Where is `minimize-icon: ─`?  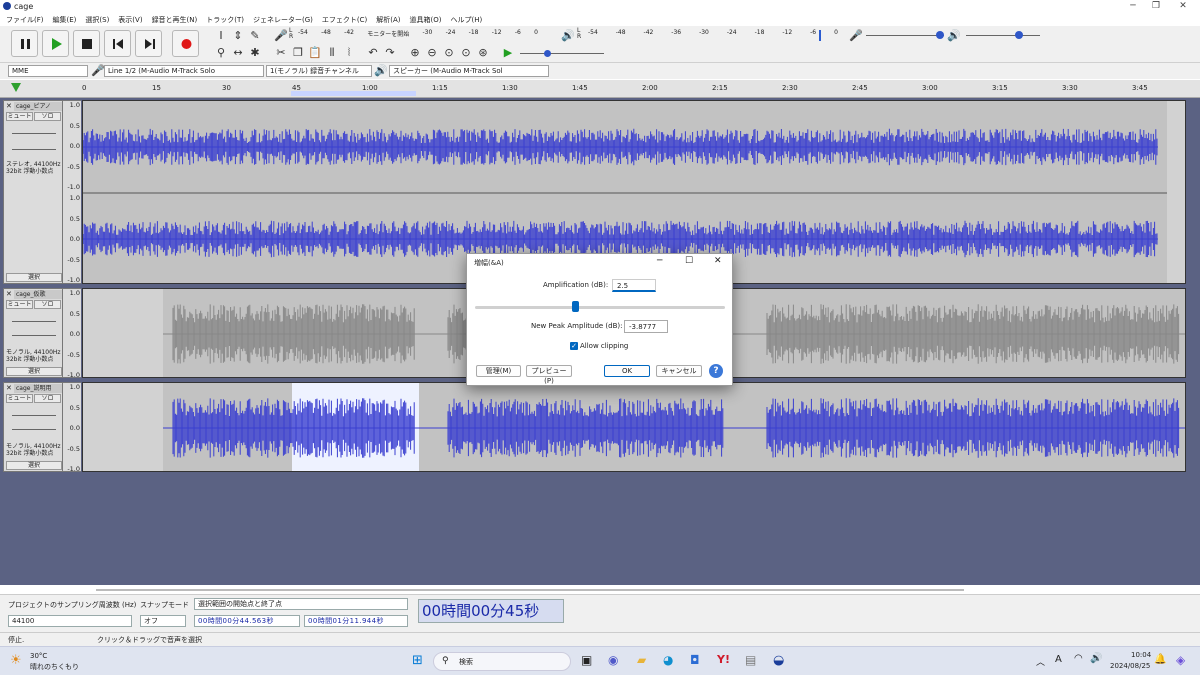 minimize-icon: ─ is located at coordinates (1133, 6).